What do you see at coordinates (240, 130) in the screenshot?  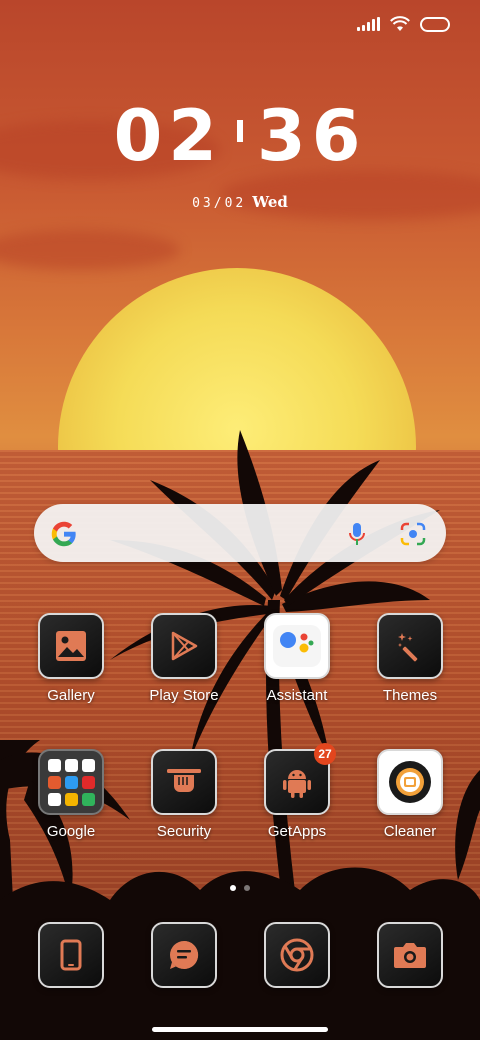 I see `clock-separator` at bounding box center [240, 130].